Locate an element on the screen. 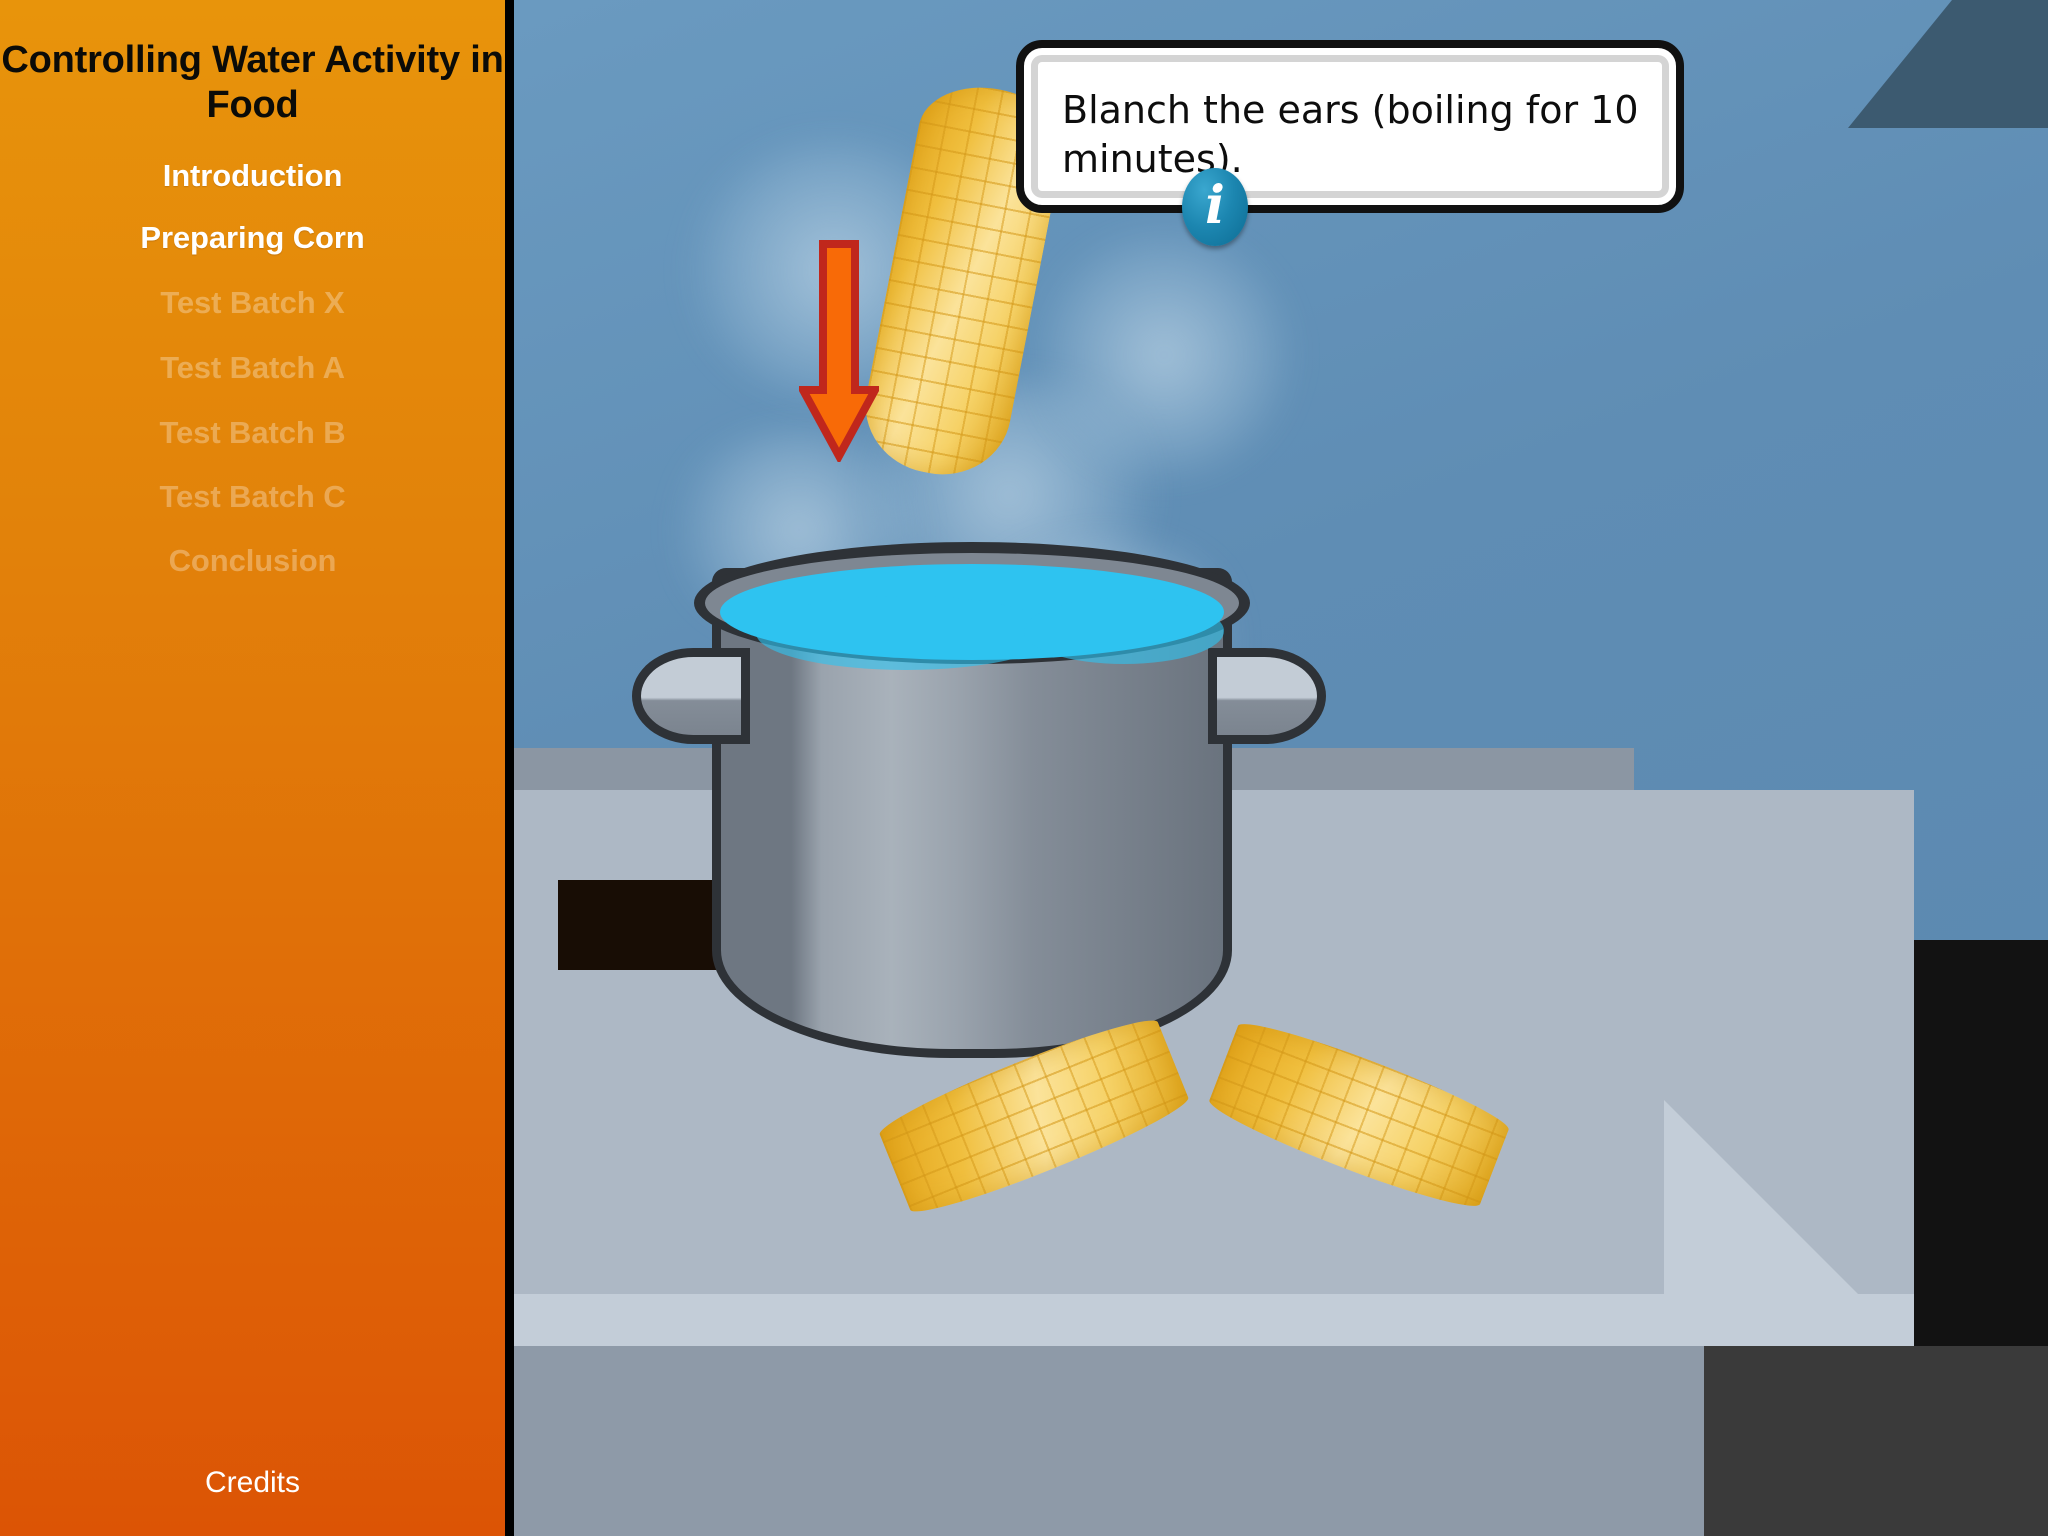 This screenshot has width=2048, height=1536. sidebar-item-preparing-corn: Preparing Corn is located at coordinates (252, 238).